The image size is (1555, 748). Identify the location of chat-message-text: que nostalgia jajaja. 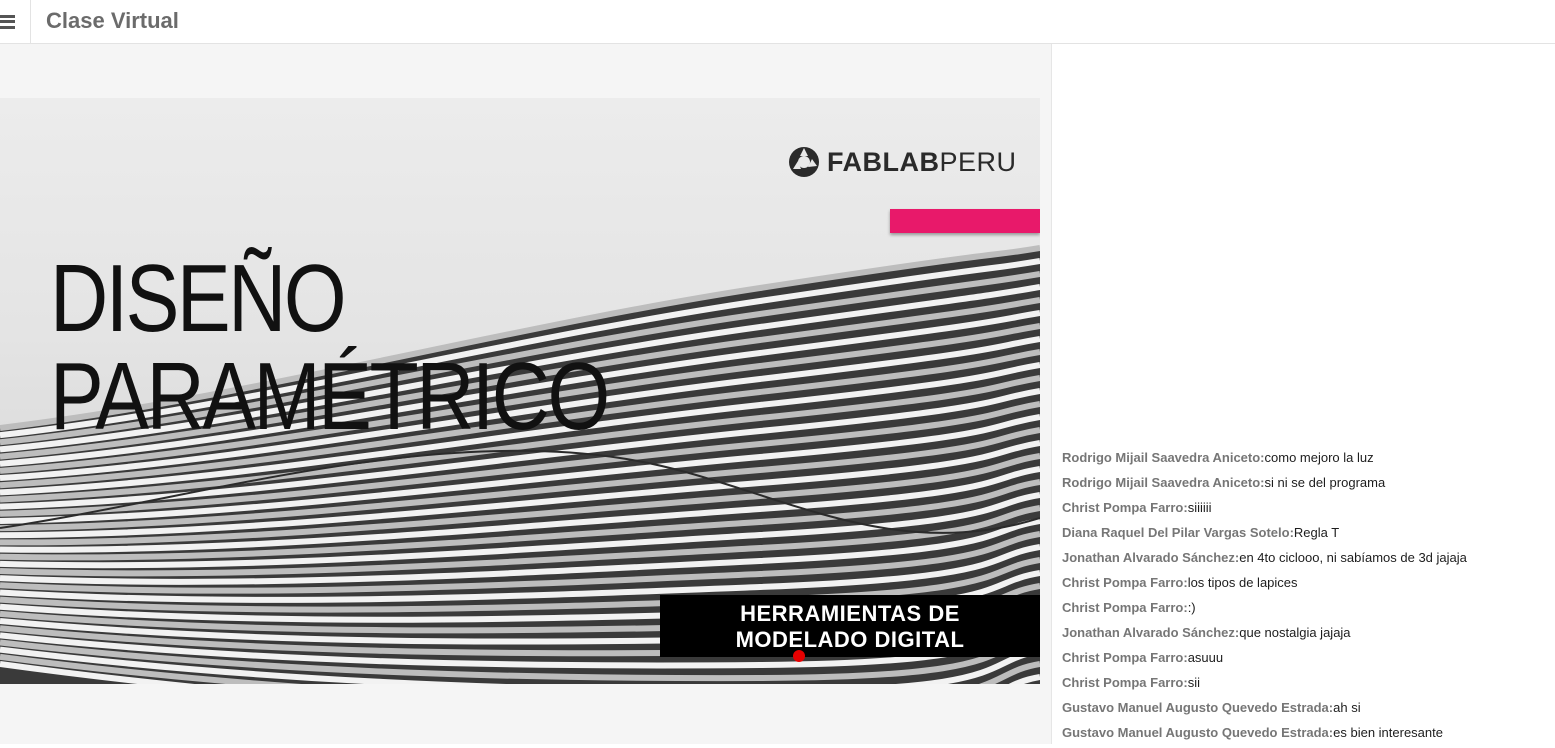
(1295, 632).